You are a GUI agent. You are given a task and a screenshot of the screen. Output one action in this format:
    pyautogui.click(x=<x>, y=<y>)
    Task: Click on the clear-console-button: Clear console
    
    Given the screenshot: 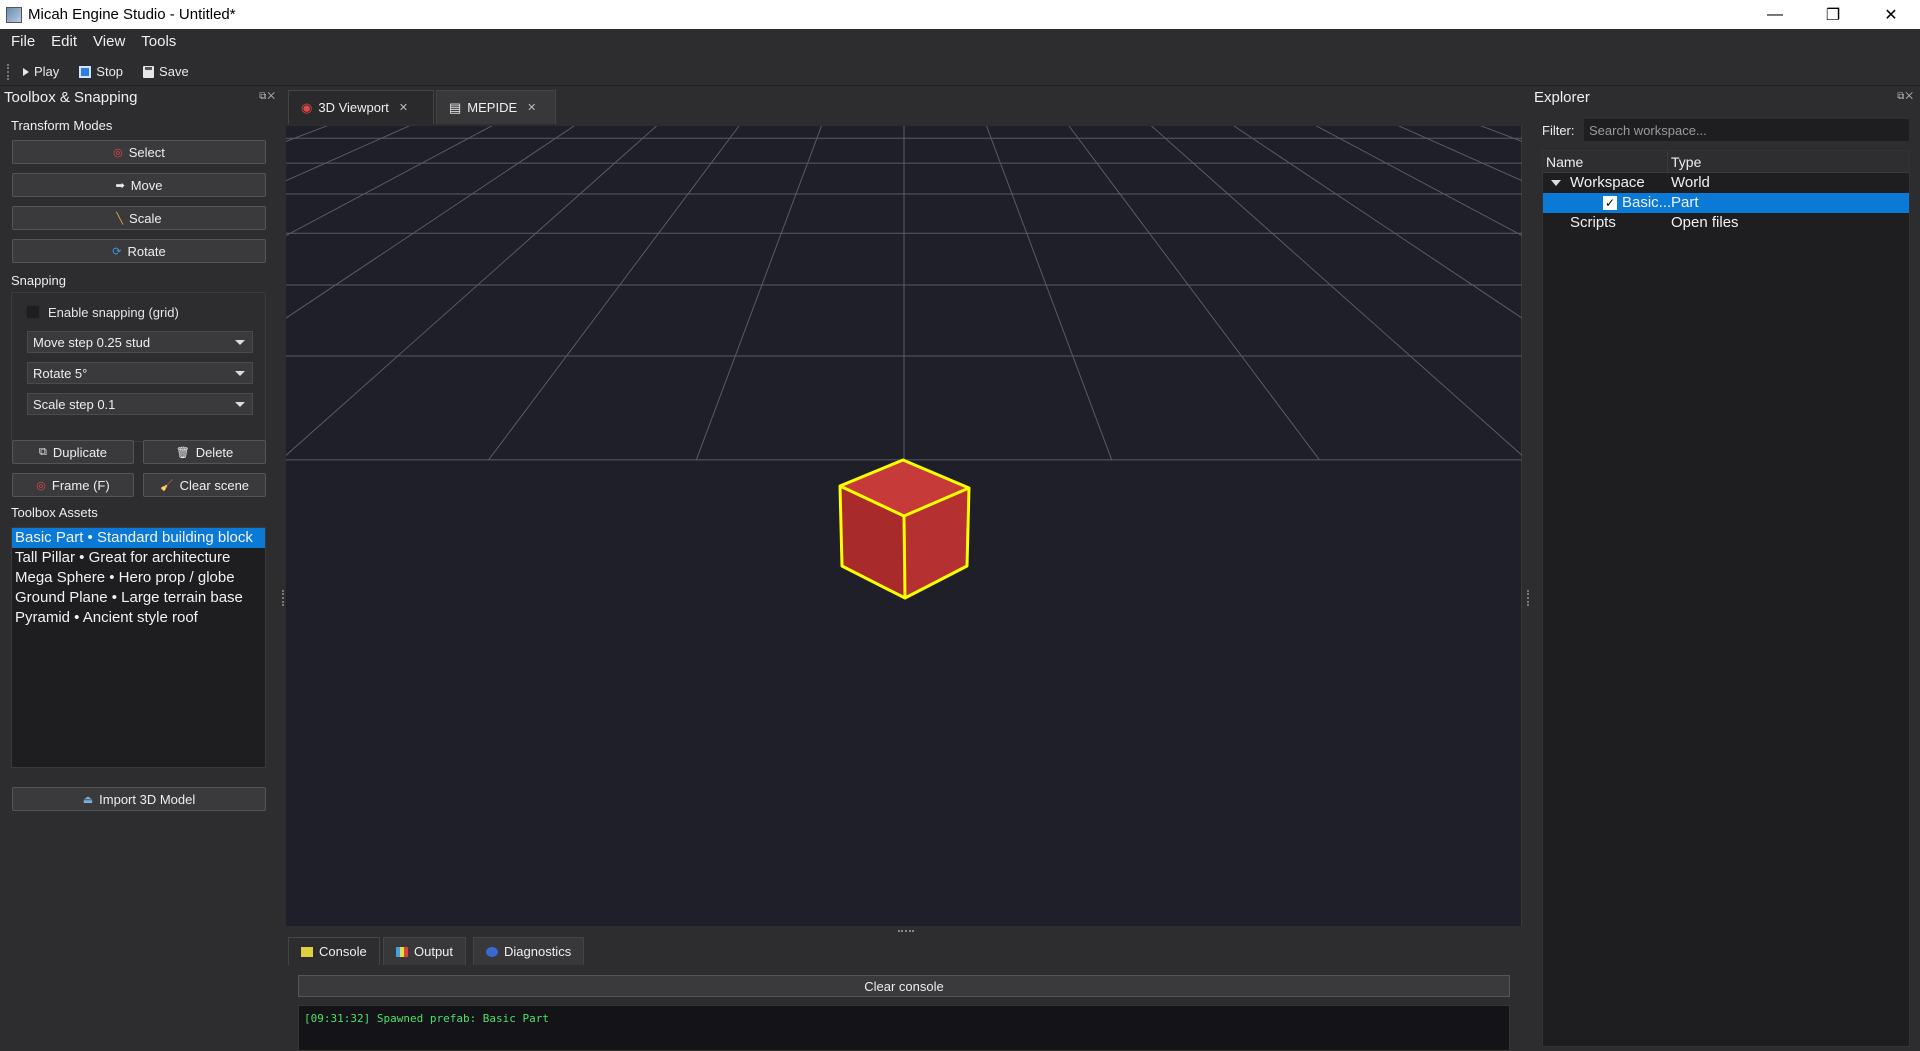 What is the action you would take?
    pyautogui.click(x=904, y=986)
    